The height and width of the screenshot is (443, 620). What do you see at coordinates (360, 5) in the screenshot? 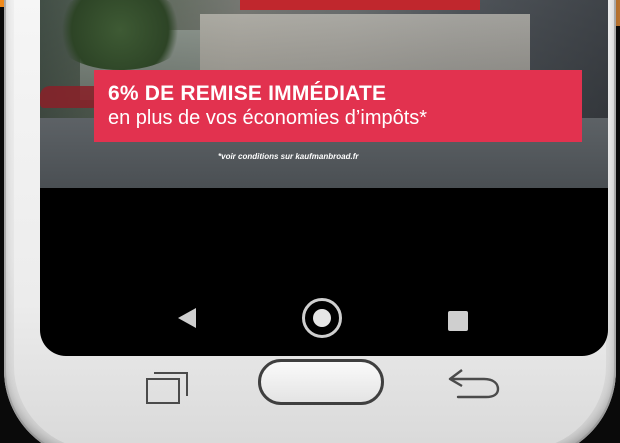
I see `storefront-red-sign` at bounding box center [360, 5].